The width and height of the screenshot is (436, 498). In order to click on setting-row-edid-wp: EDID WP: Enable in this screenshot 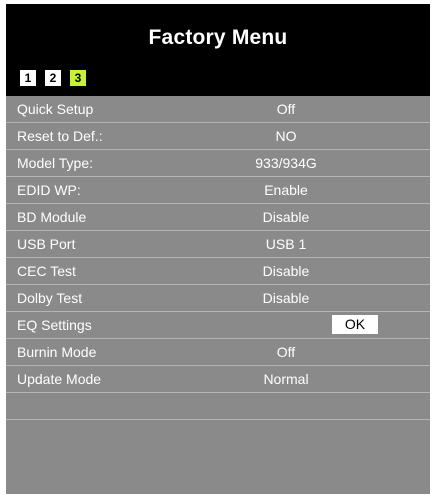, I will do `click(218, 190)`.